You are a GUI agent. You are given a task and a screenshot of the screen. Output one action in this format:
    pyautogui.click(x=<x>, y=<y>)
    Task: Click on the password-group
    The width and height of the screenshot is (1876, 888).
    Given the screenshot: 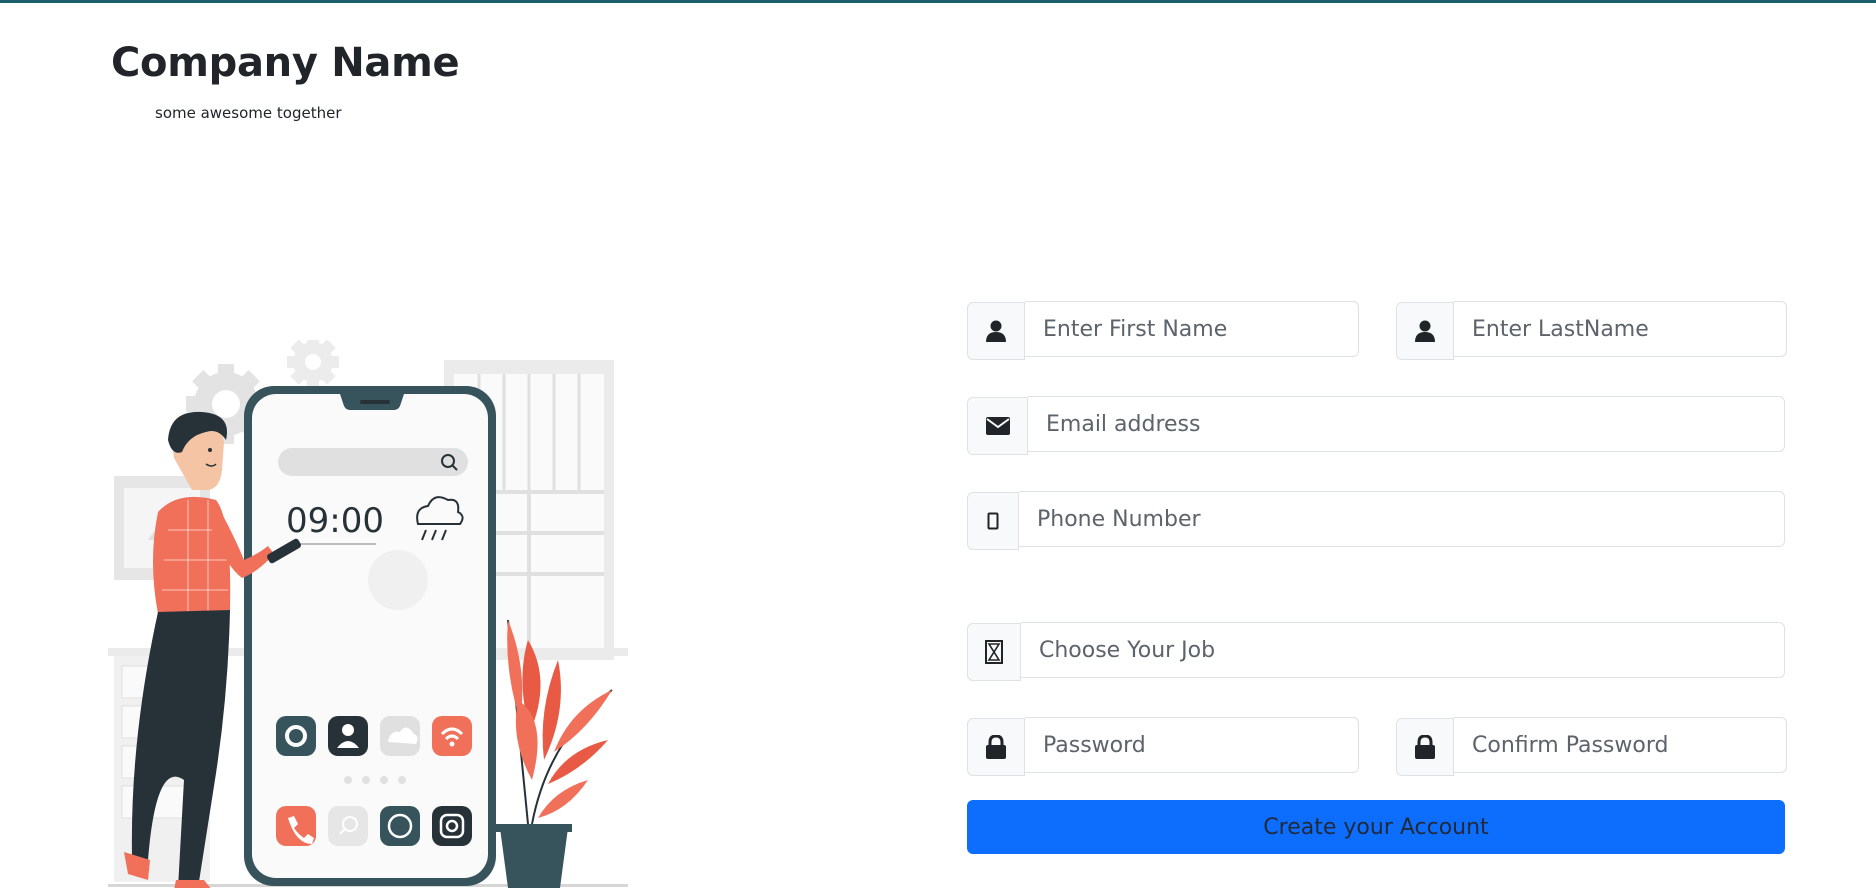 What is the action you would take?
    pyautogui.click(x=1163, y=746)
    